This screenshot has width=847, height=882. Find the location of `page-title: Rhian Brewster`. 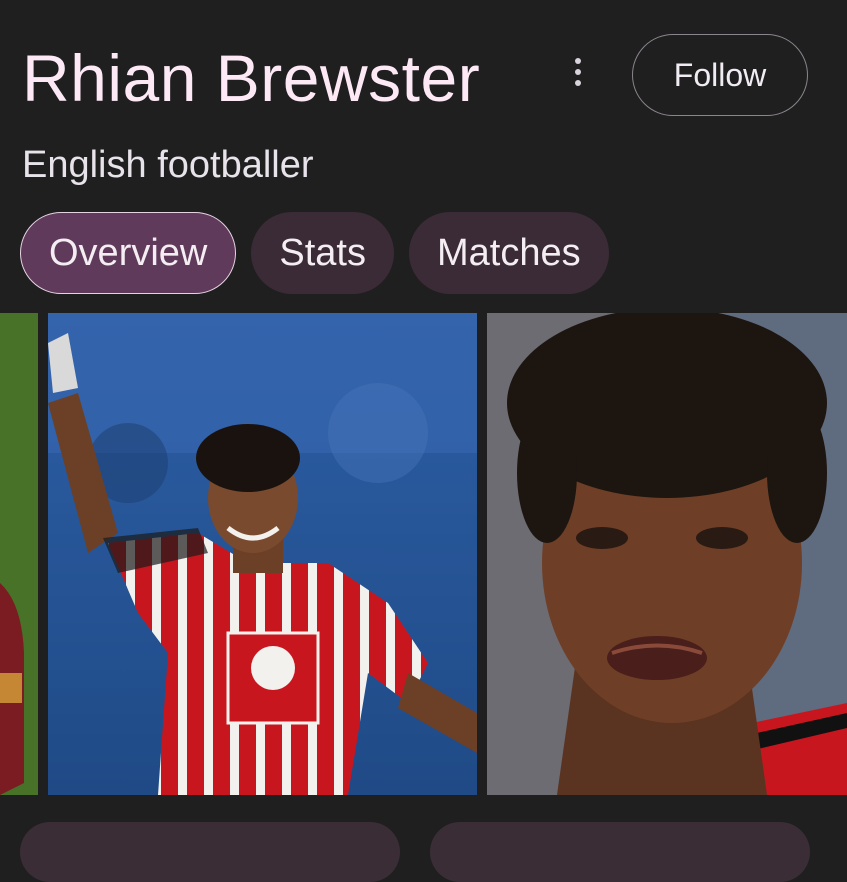

page-title: Rhian Brewster is located at coordinates (251, 78).